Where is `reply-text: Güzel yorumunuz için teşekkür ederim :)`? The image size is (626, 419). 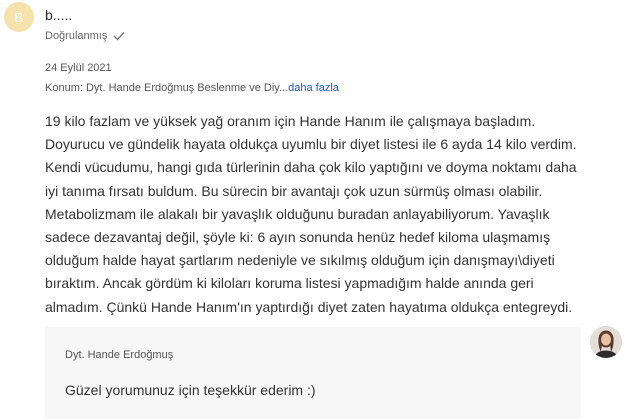 reply-text: Güzel yorumunuz için teşekkür ederim :) is located at coordinates (190, 390).